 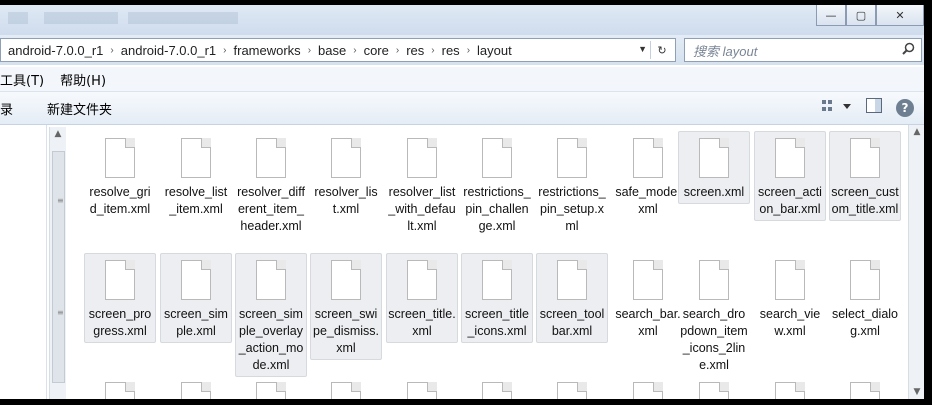 What do you see at coordinates (790, 200) in the screenshot?
I see `file-name: screen_action_bar.xml` at bounding box center [790, 200].